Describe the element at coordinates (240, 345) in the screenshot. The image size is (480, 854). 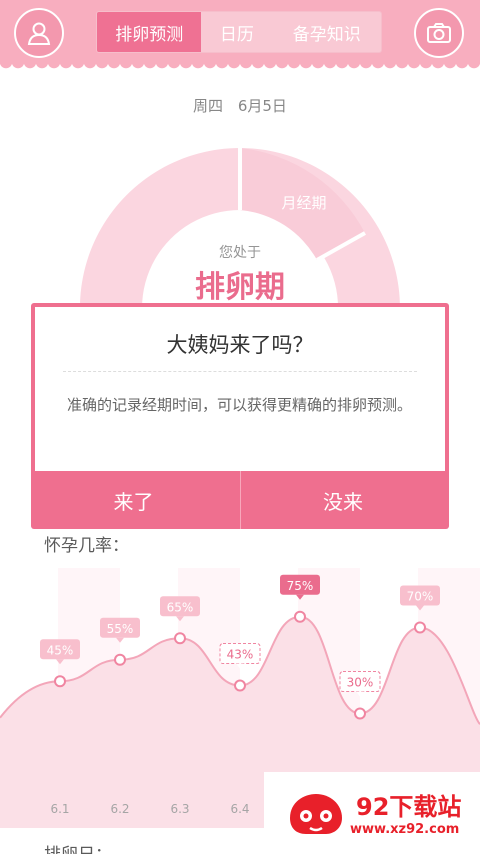
I see `dialog-title: 大姨妈来了吗？` at that location.